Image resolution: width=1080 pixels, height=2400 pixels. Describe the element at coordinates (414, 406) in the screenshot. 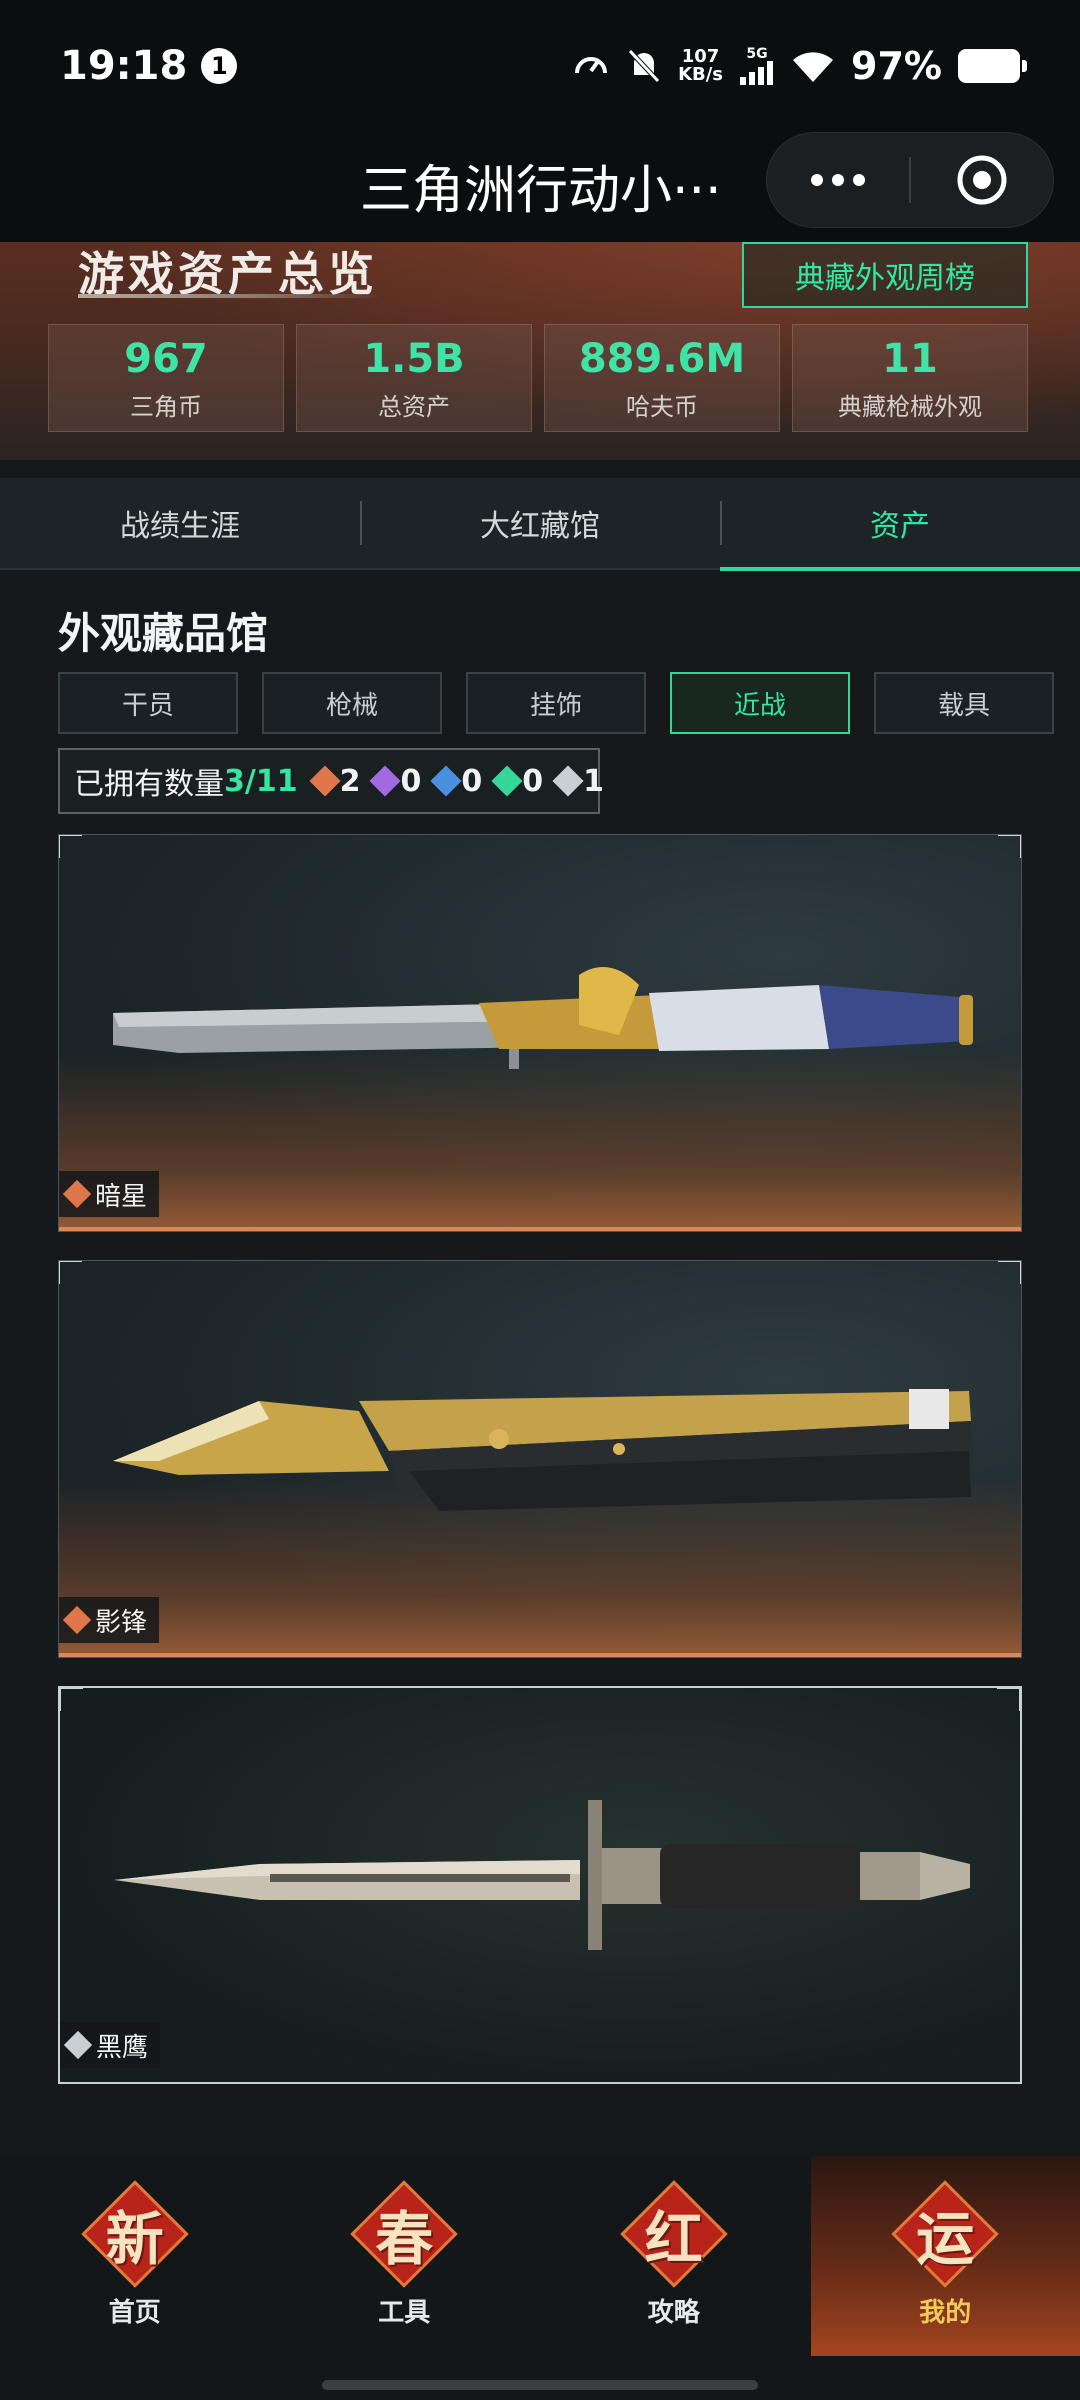

I see `stat-label: 总资产` at that location.